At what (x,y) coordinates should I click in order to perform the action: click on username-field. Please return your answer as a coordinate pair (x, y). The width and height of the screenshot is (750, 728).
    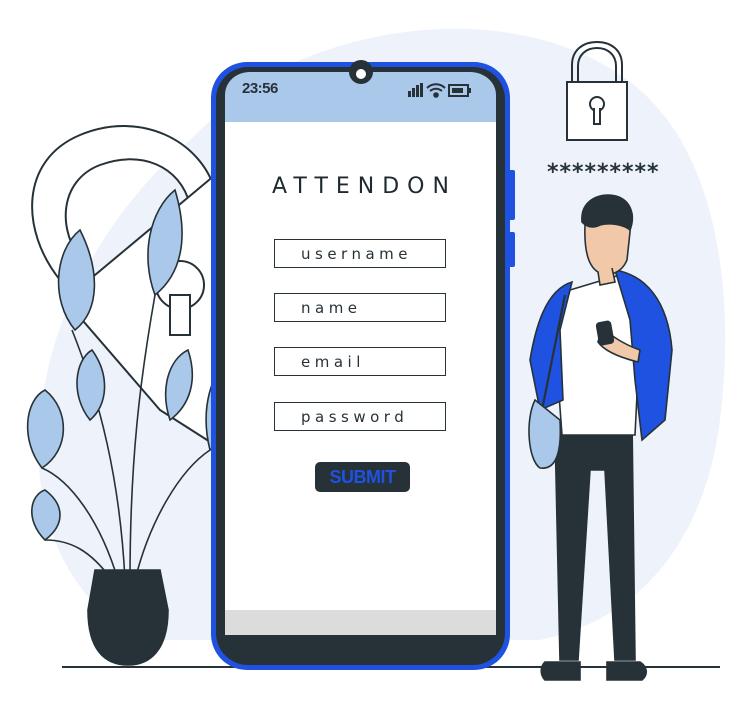
    Looking at the image, I should click on (360, 253).